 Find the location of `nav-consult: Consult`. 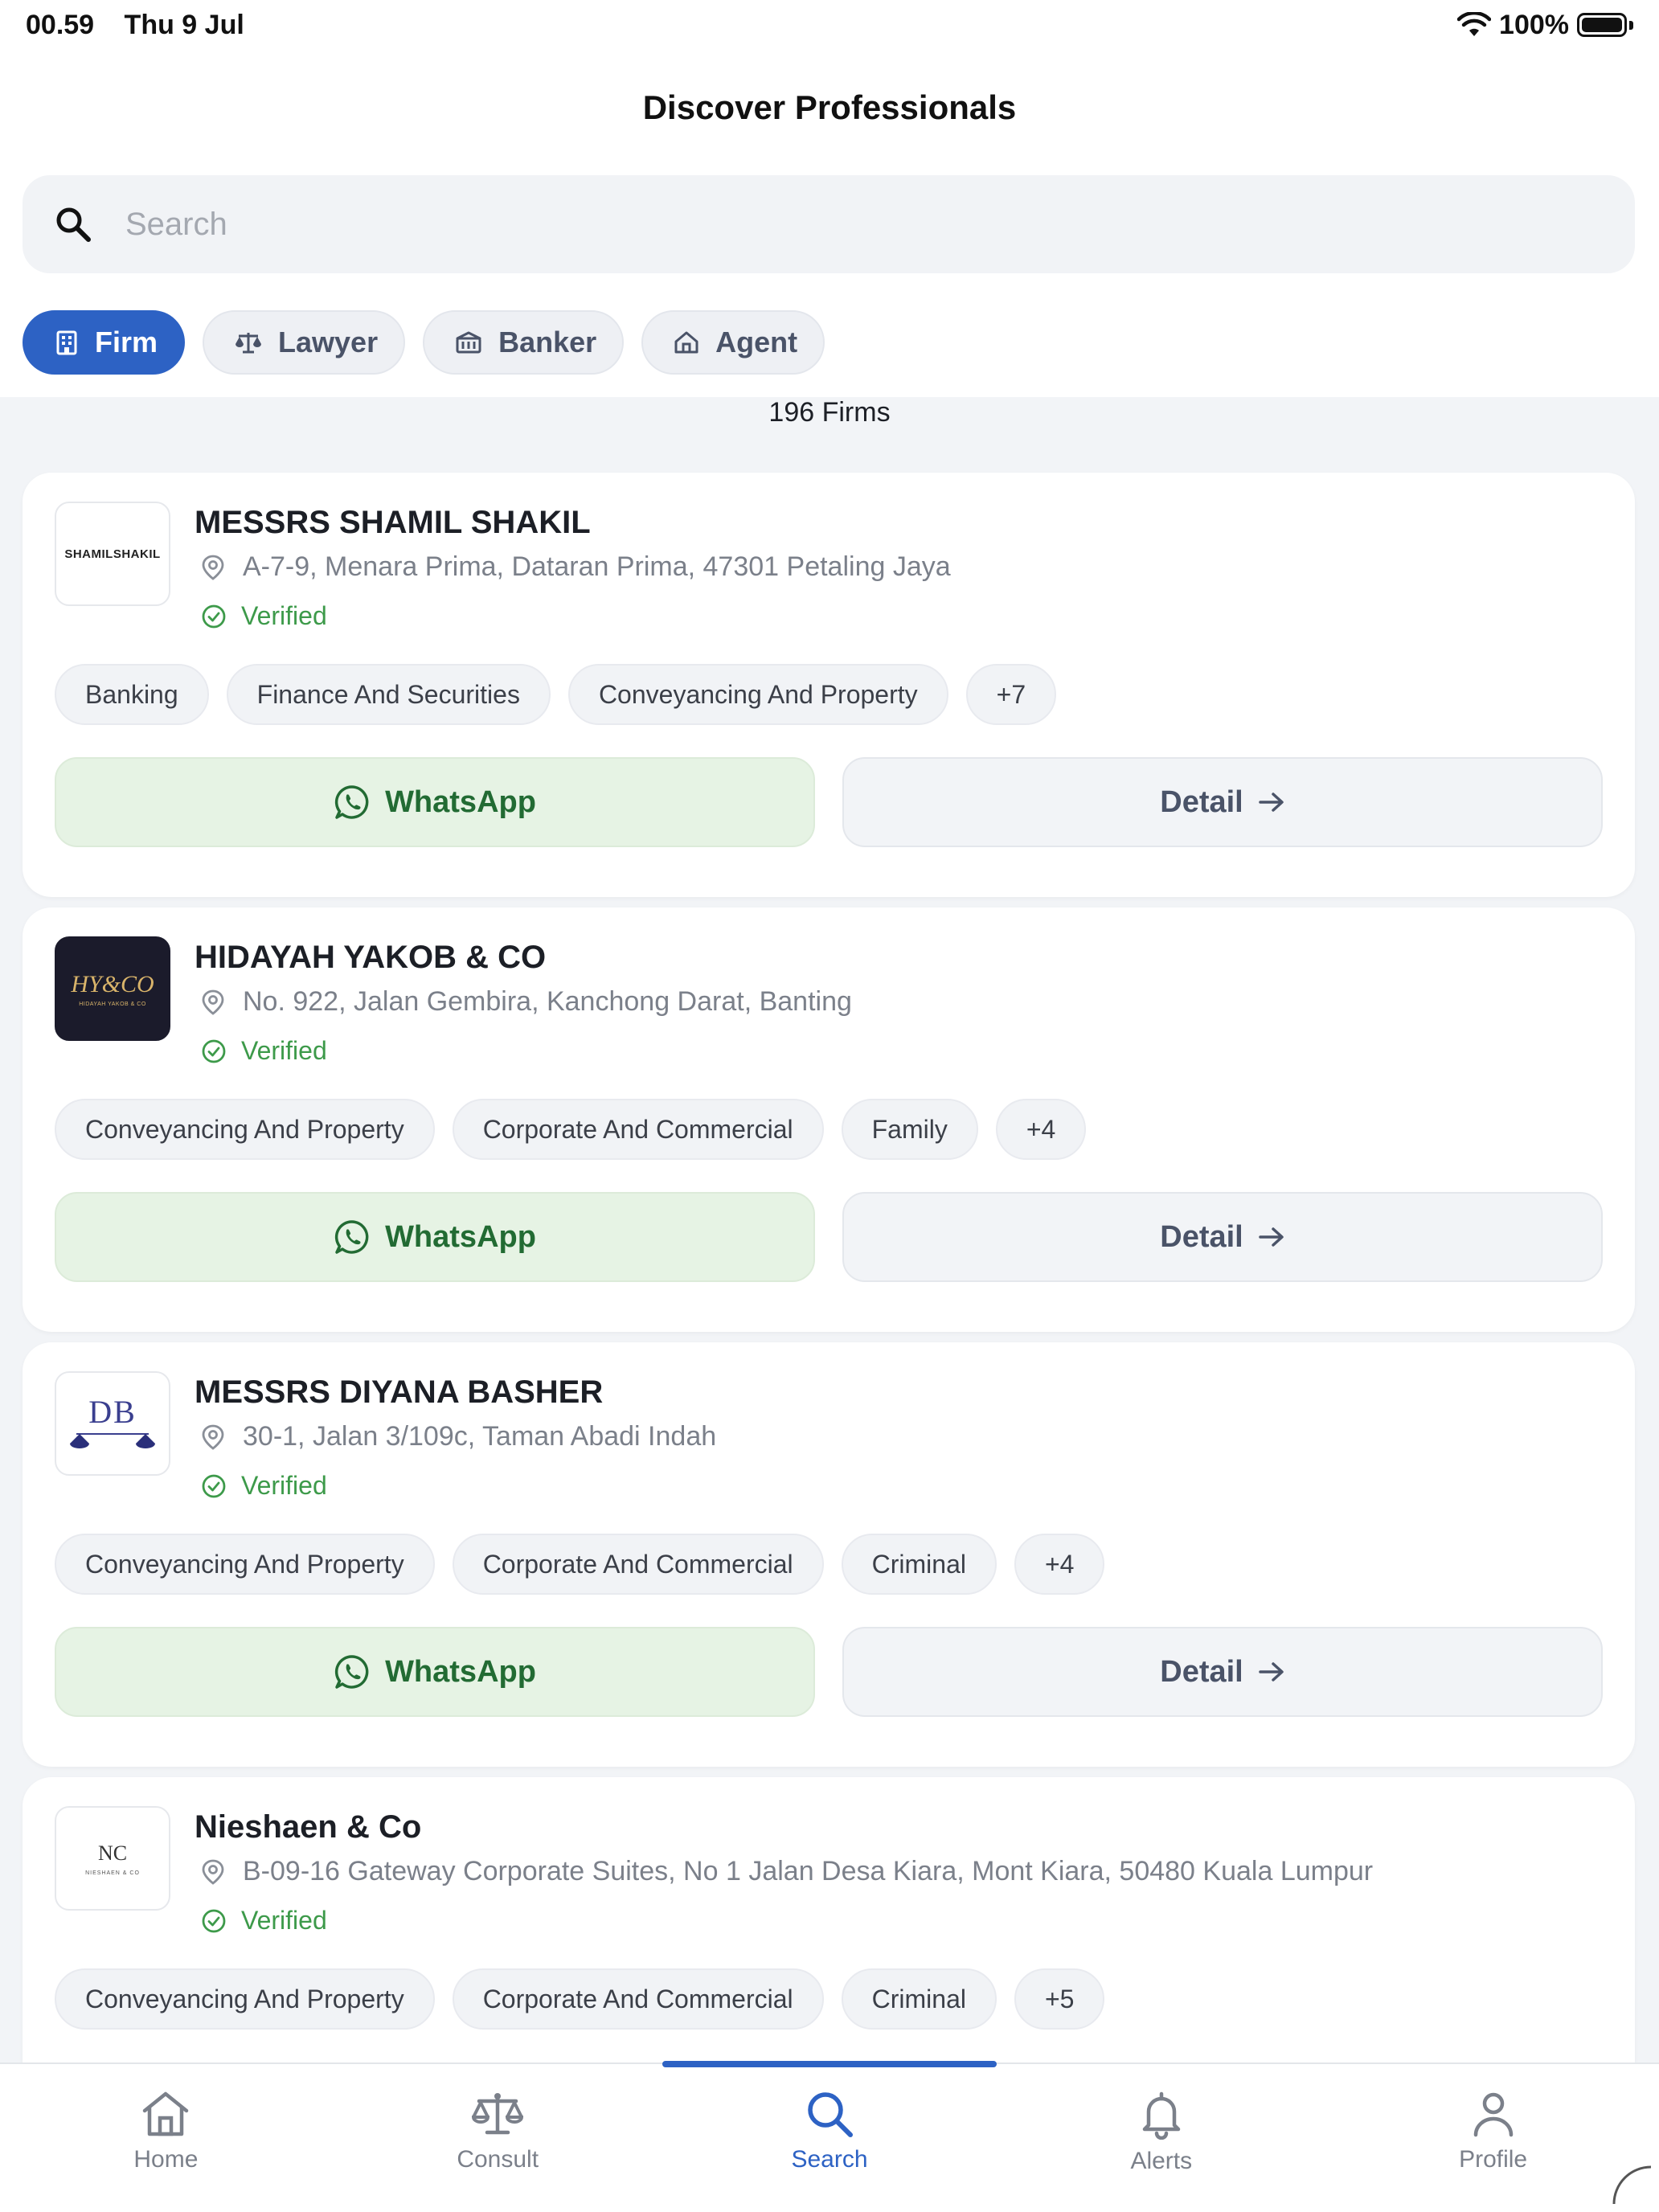

nav-consult: Consult is located at coordinates (498, 2138).